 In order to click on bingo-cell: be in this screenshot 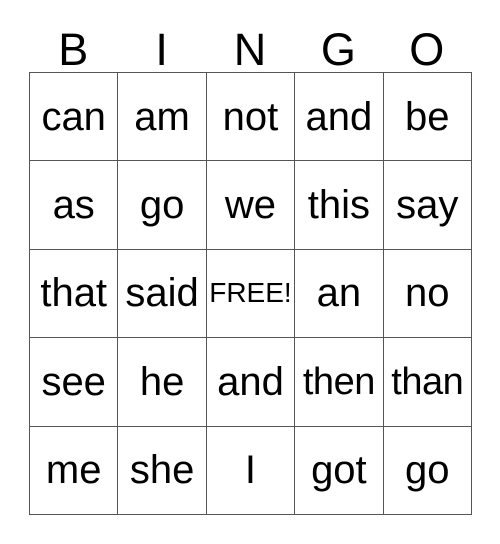, I will do `click(427, 117)`.